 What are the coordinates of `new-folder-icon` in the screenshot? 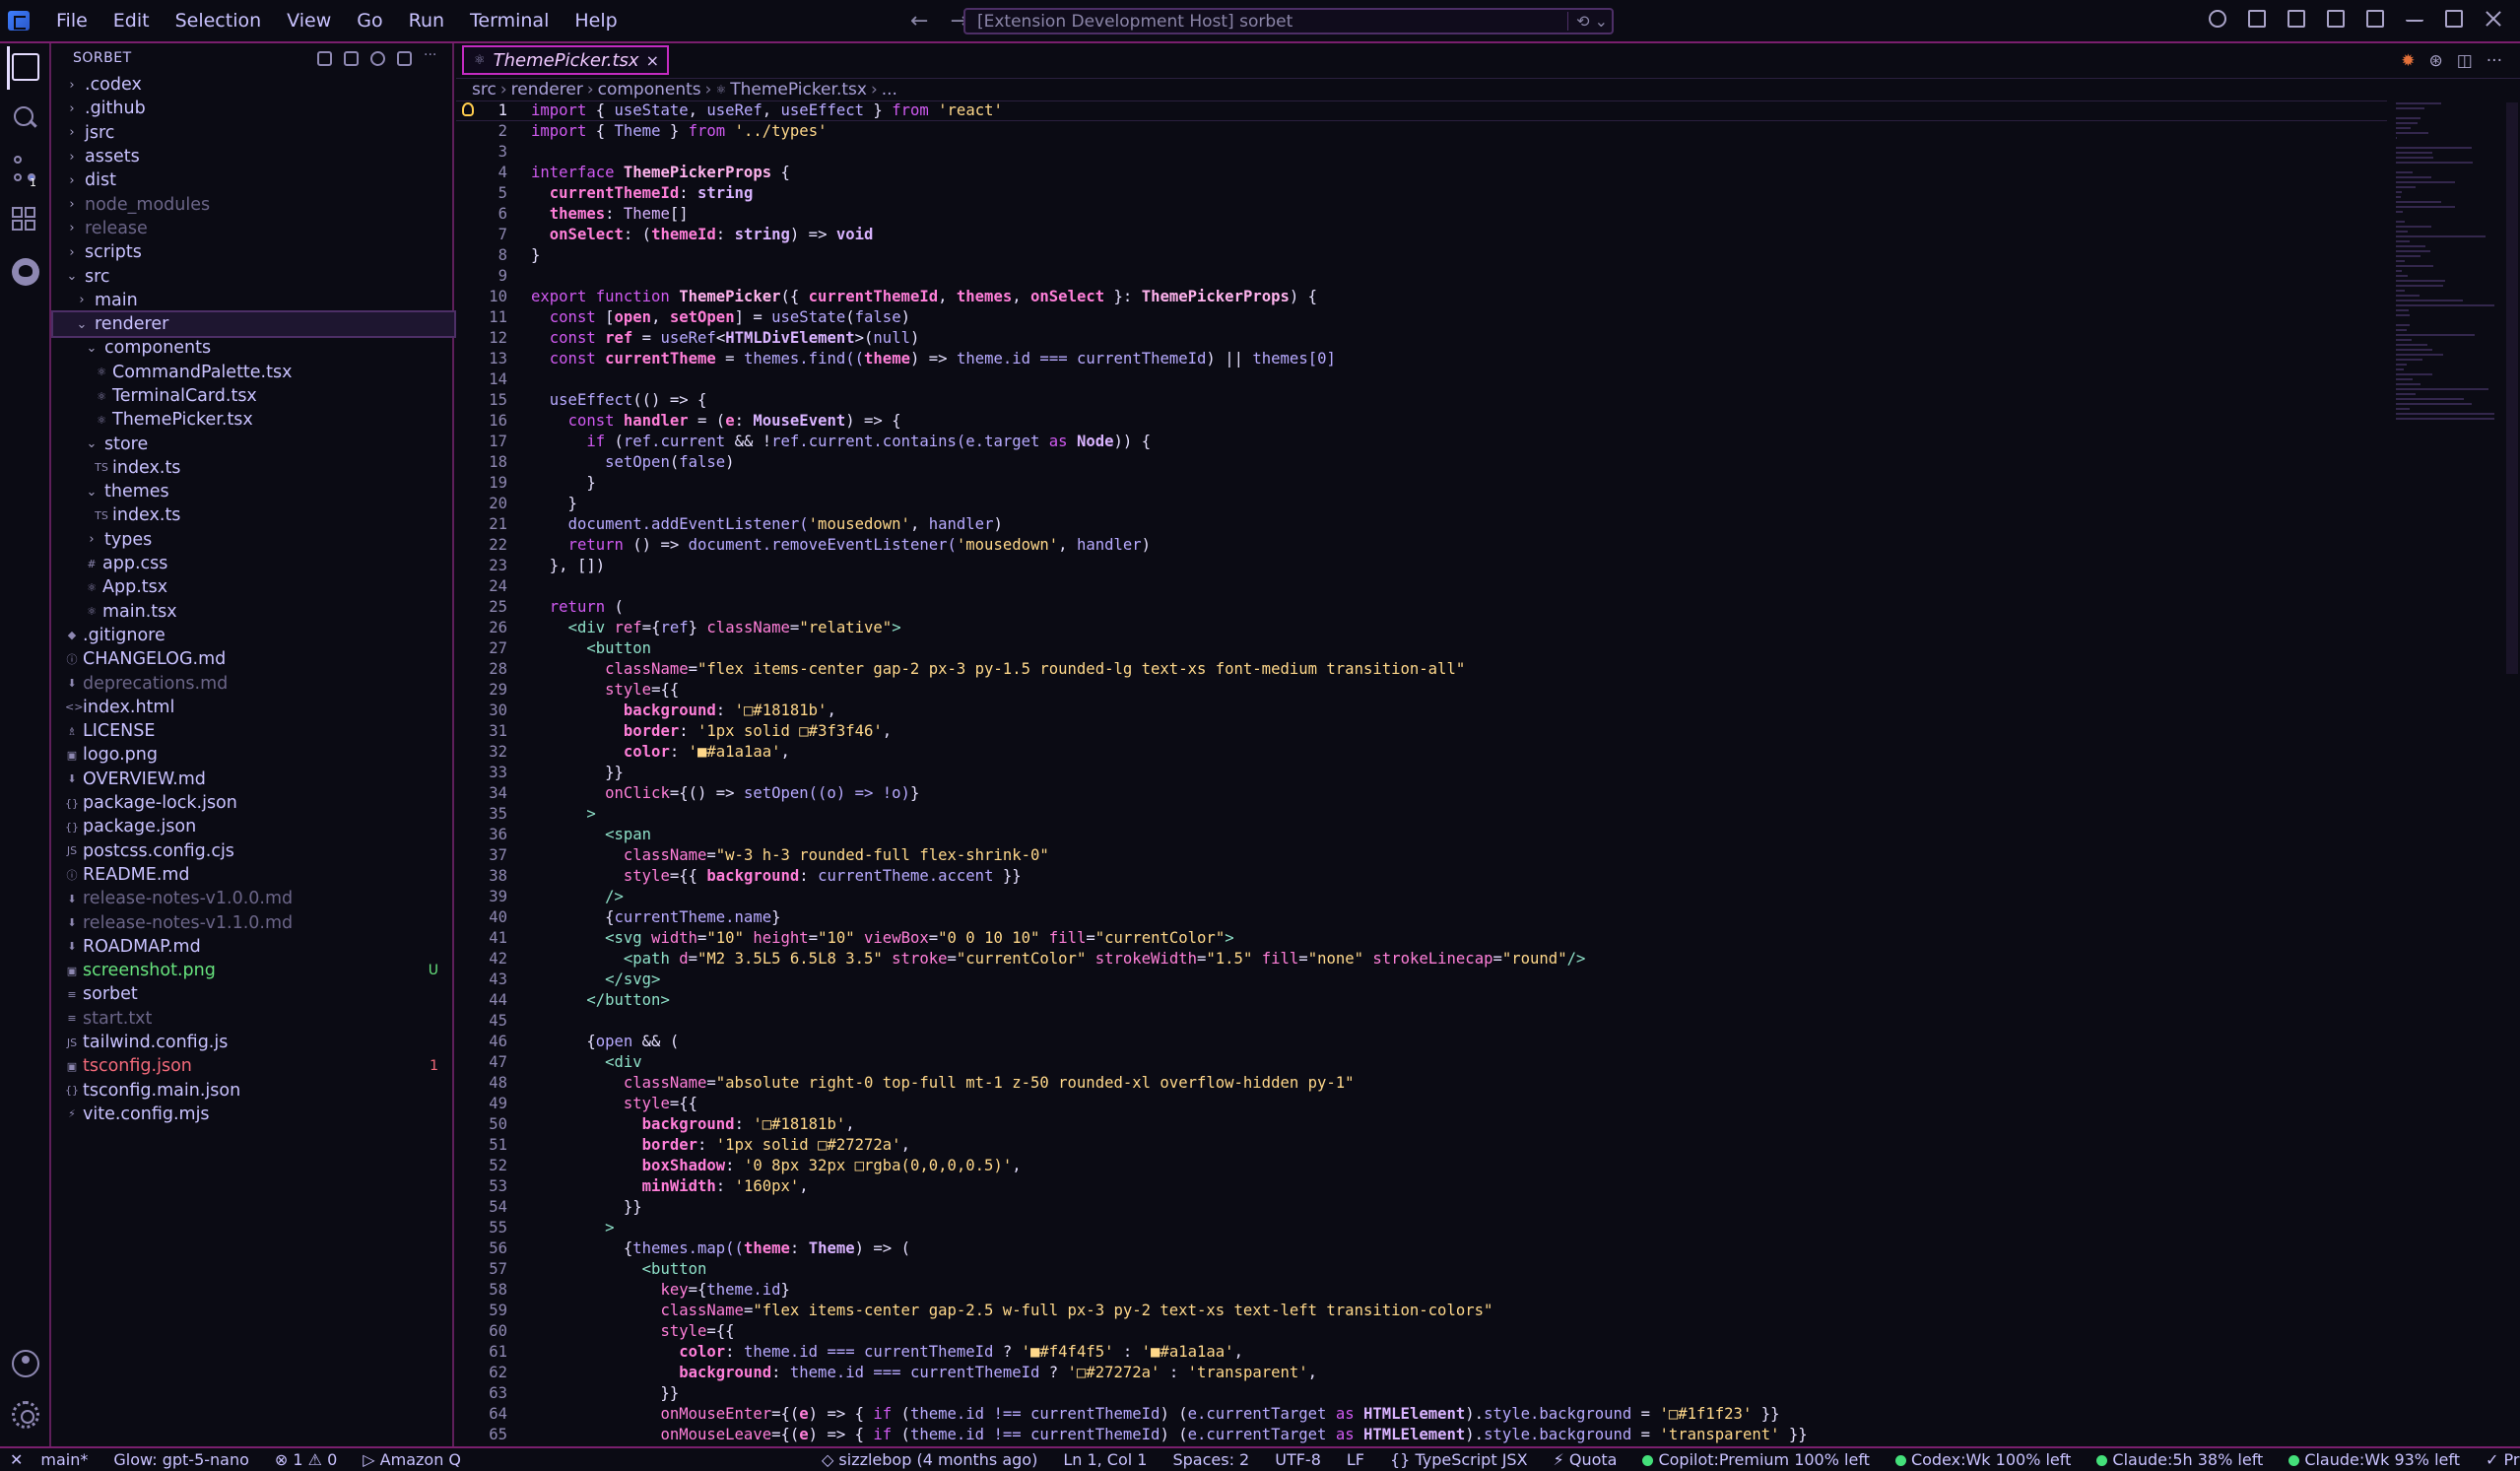 It's located at (351, 59).